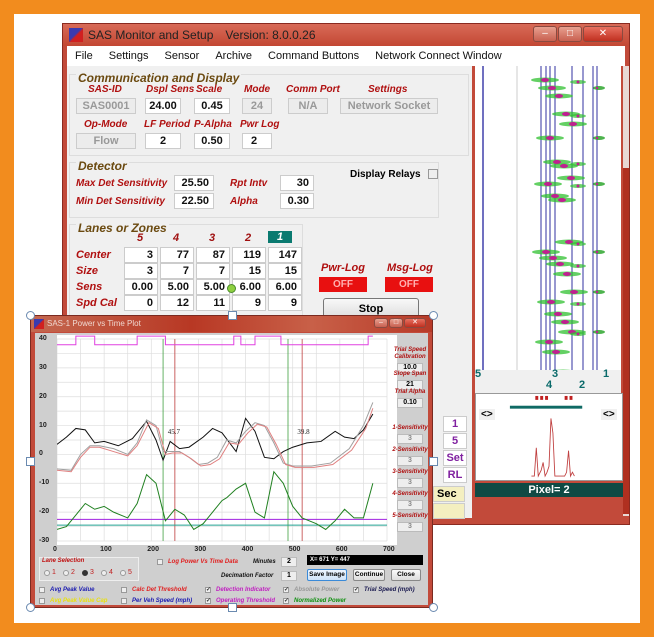  I want to click on nav-right-button: <>, so click(609, 414).